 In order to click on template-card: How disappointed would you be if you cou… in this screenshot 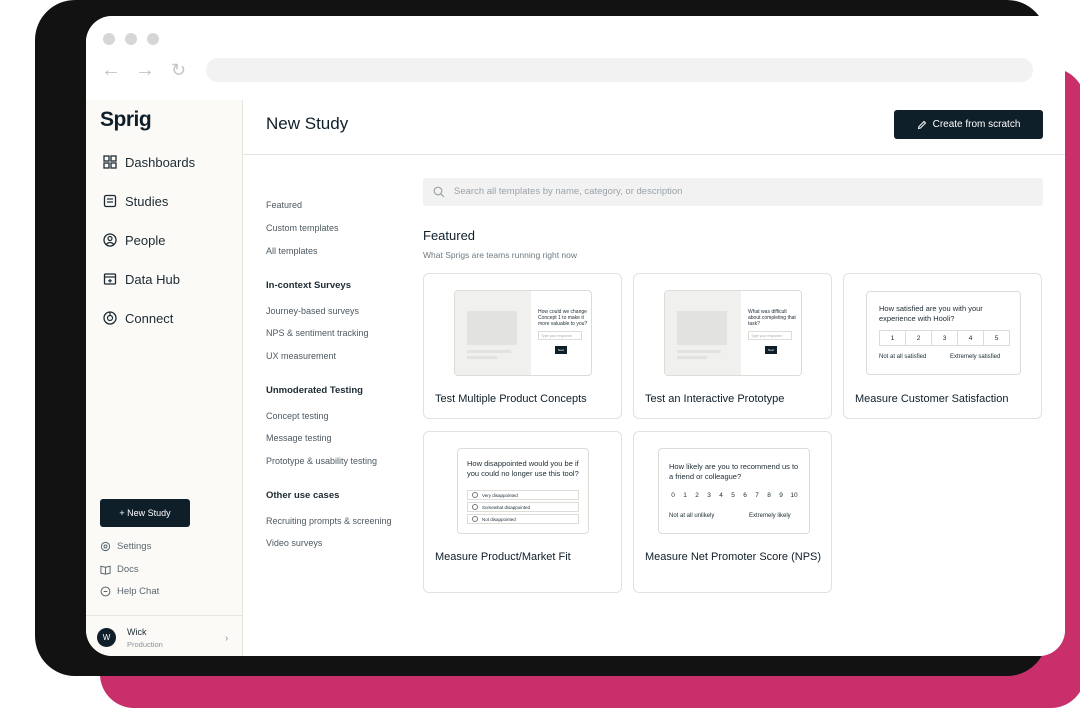, I will do `click(522, 512)`.